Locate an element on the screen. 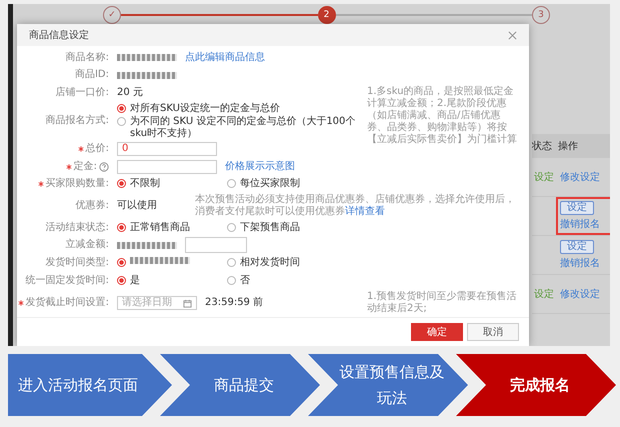  step-circle: 3 is located at coordinates (541, 15).